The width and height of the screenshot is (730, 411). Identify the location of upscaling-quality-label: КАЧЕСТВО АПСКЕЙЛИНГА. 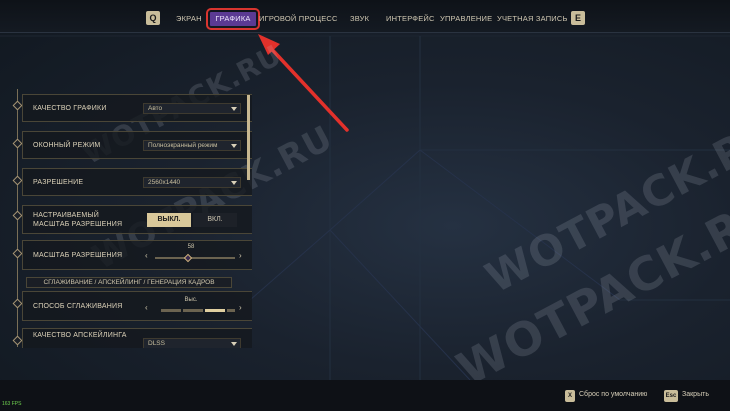
(80, 335).